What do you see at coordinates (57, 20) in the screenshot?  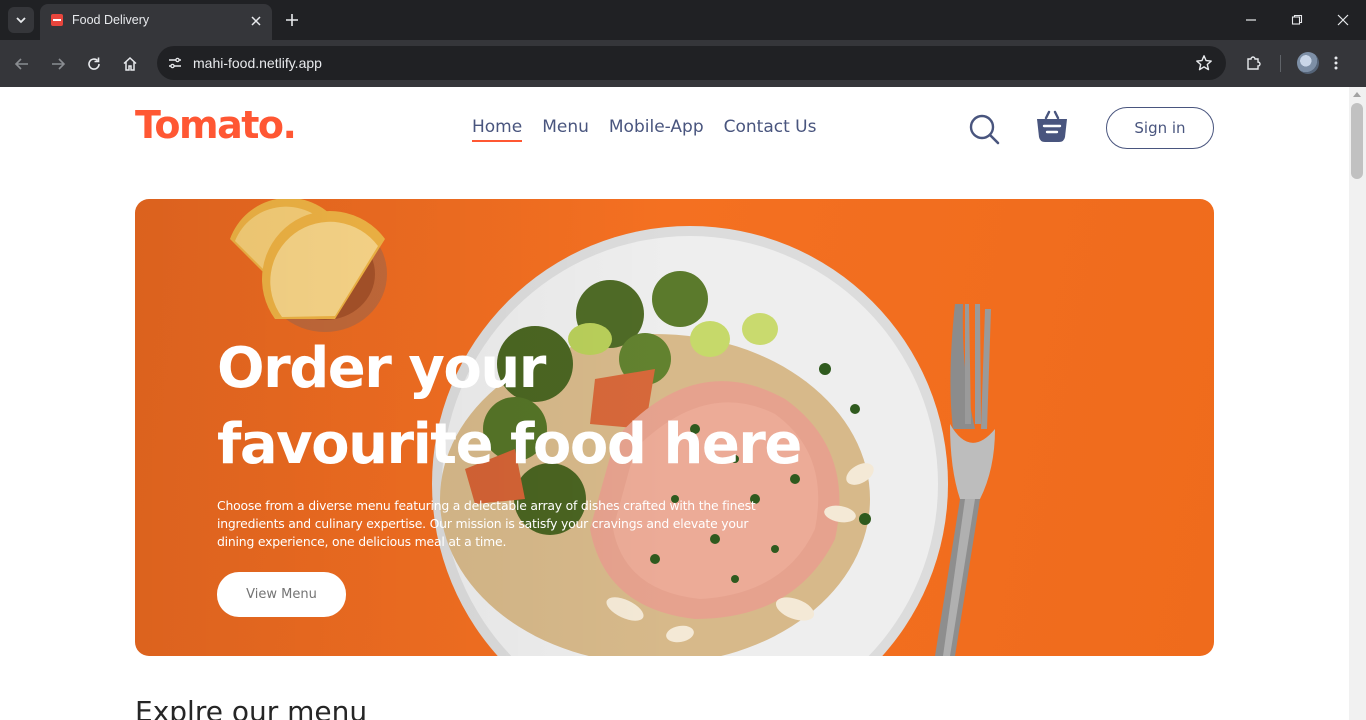 I see `favicon-icon` at bounding box center [57, 20].